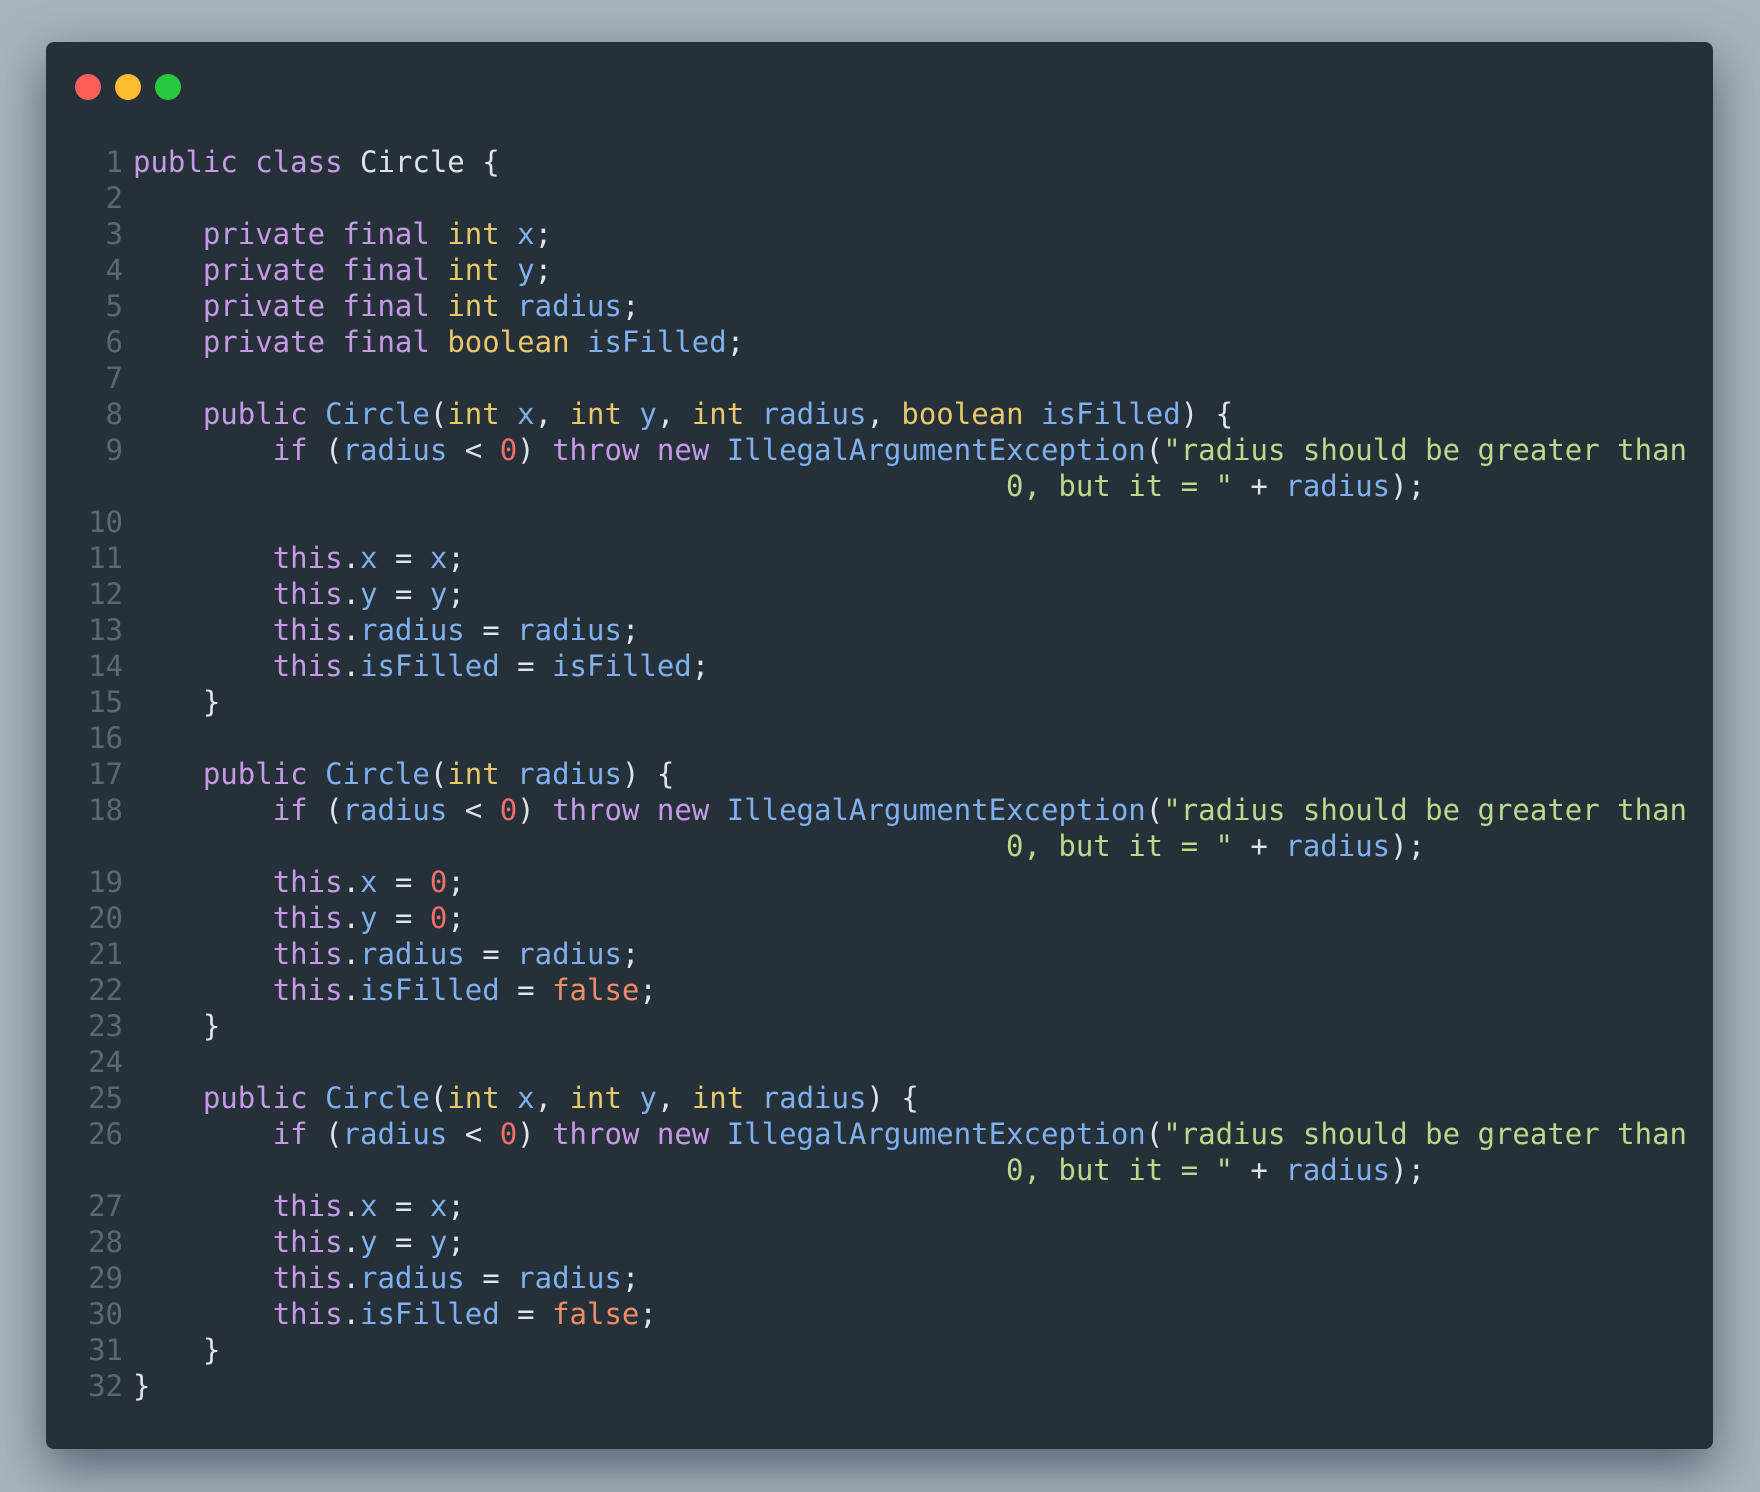 This screenshot has height=1492, width=1760. Describe the element at coordinates (879, 666) in the screenshot. I see `code-line: 14 this.isFilled = isFilled;` at that location.